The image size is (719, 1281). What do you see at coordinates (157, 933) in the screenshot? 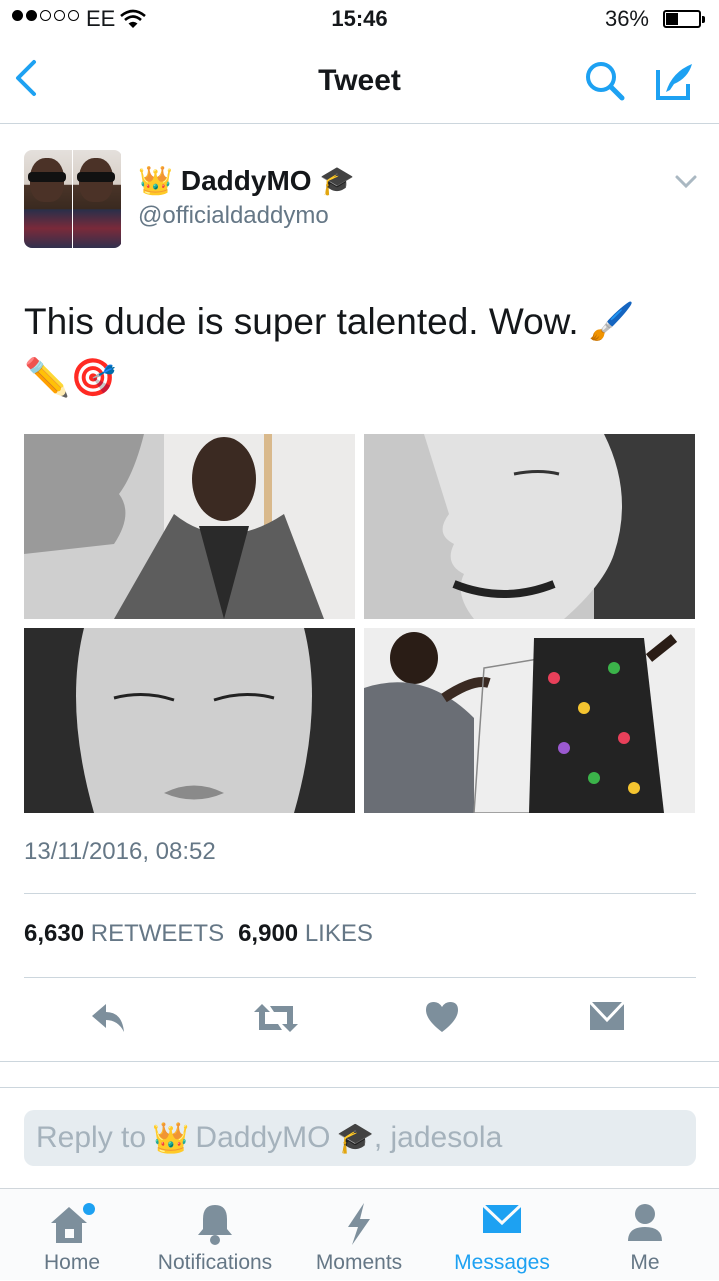
I see `retweets-label: RETWEETS` at bounding box center [157, 933].